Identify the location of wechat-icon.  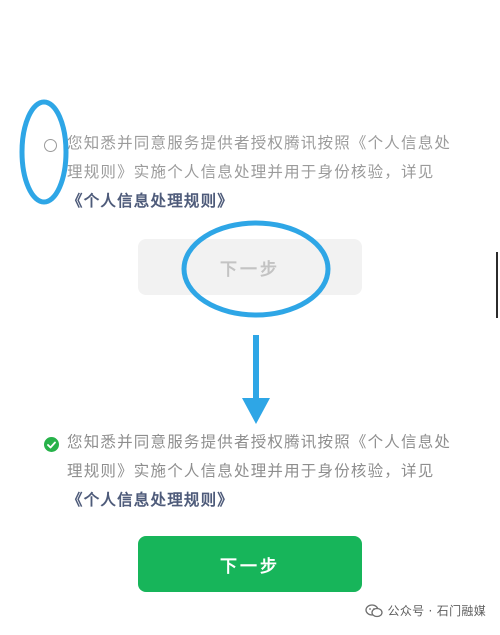
(373, 610).